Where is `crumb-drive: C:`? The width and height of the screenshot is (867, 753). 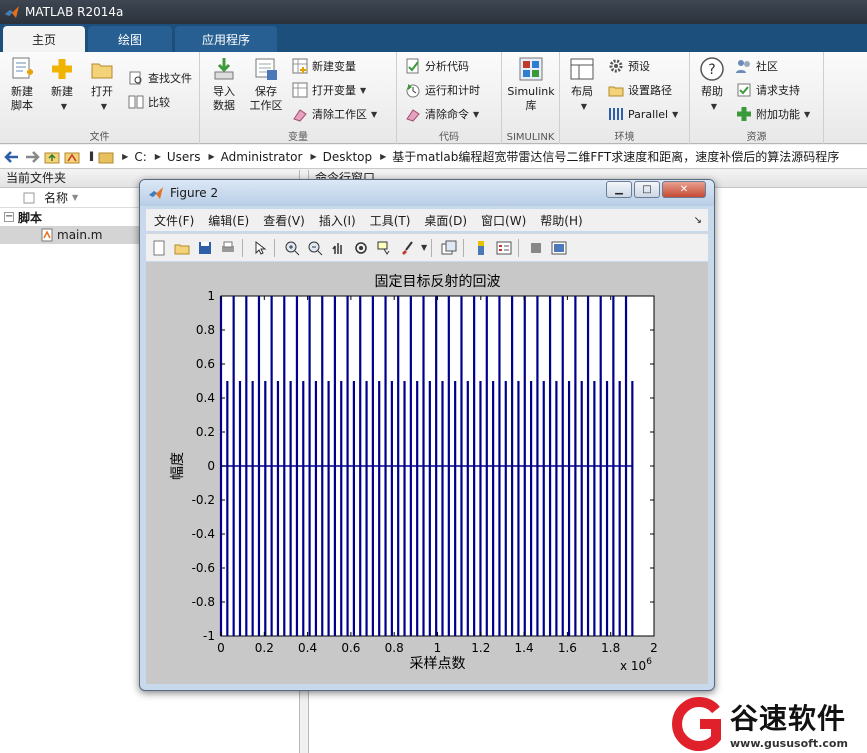 crumb-drive: C: is located at coordinates (140, 157).